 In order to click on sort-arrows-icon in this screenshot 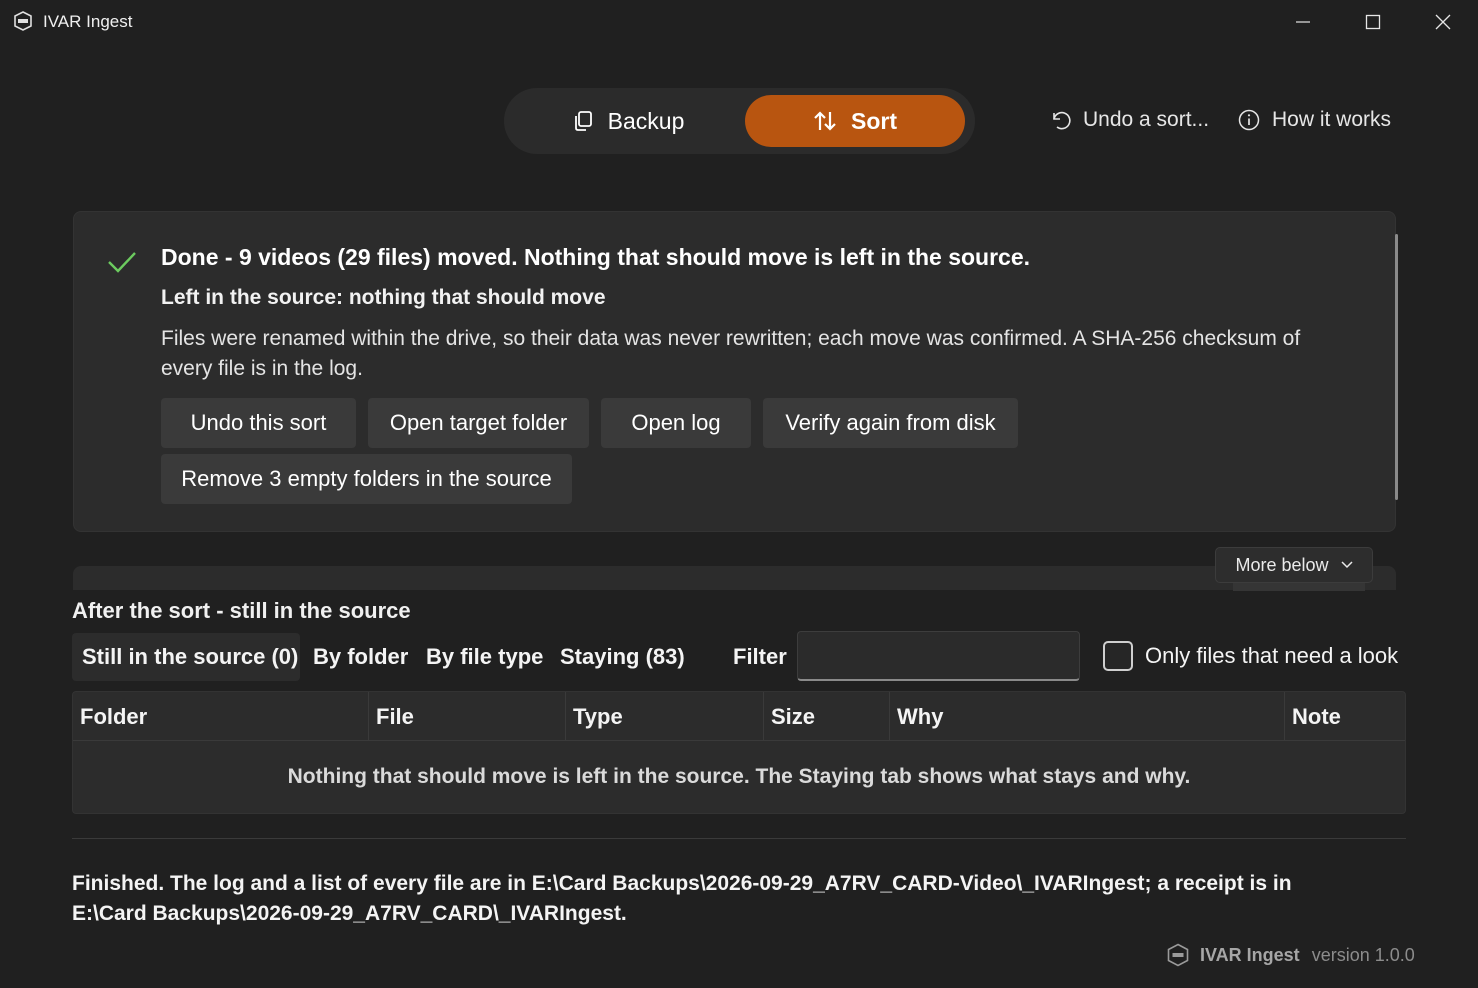, I will do `click(825, 121)`.